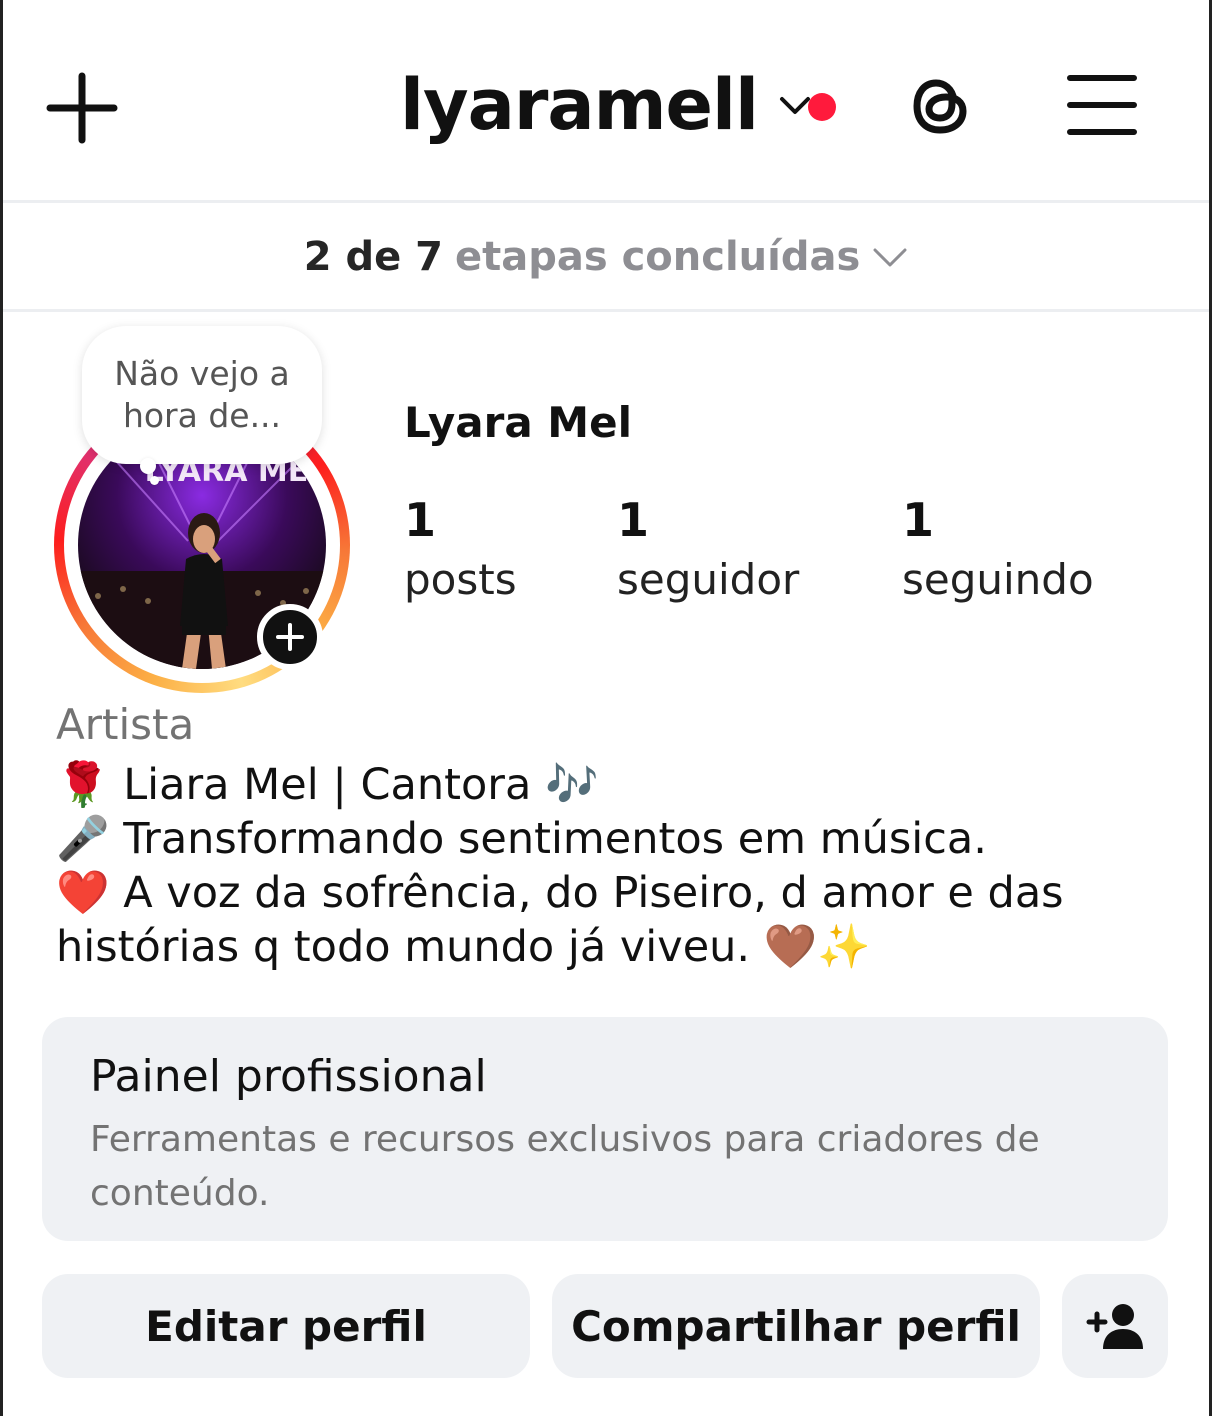 This screenshot has height=1416, width=1212. Describe the element at coordinates (460, 579) in the screenshot. I see `stat-label: posts` at that location.